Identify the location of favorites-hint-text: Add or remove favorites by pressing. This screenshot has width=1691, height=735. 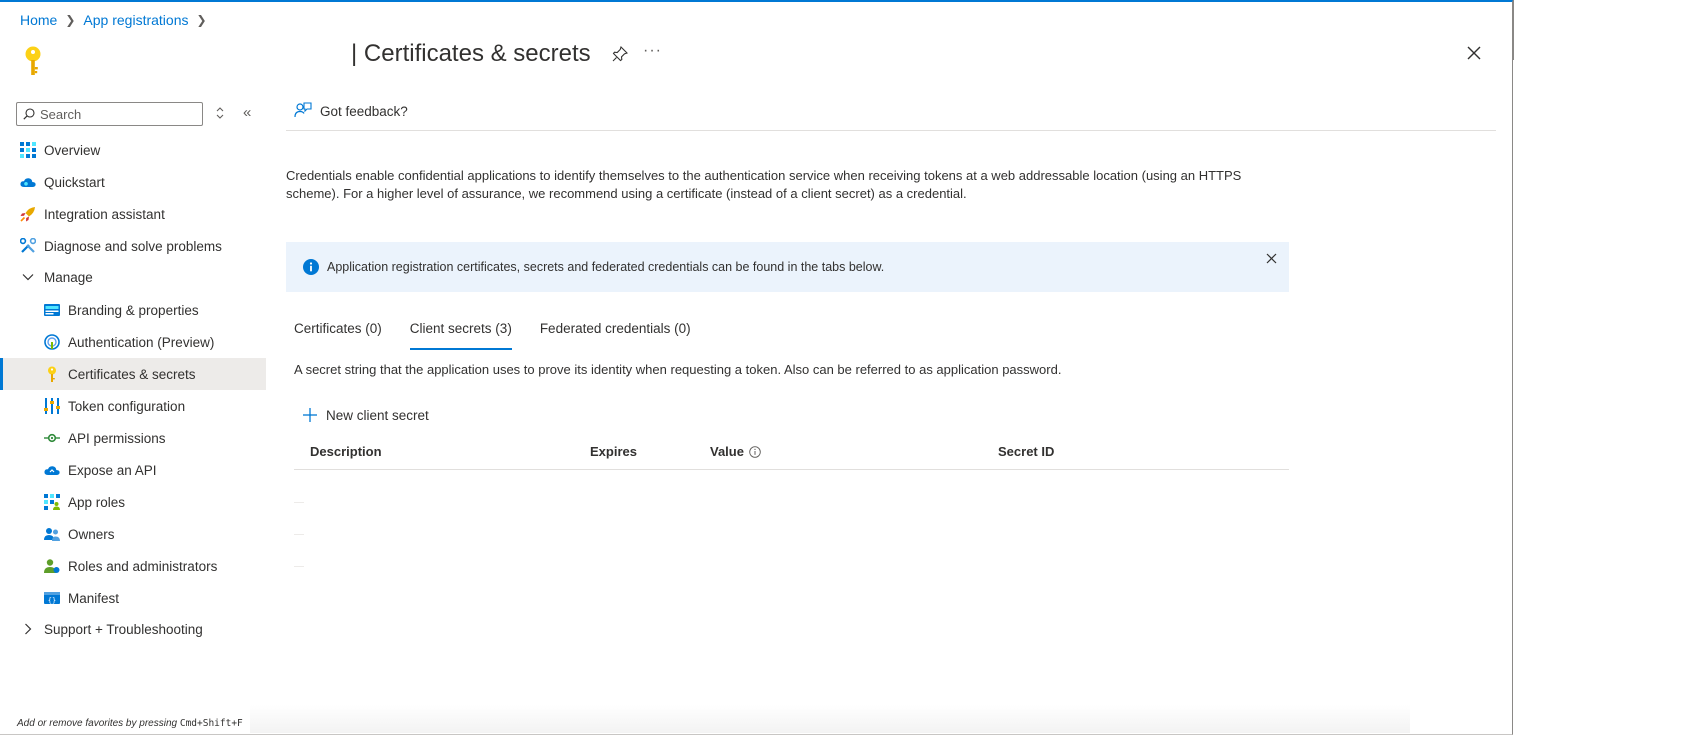
(98, 723).